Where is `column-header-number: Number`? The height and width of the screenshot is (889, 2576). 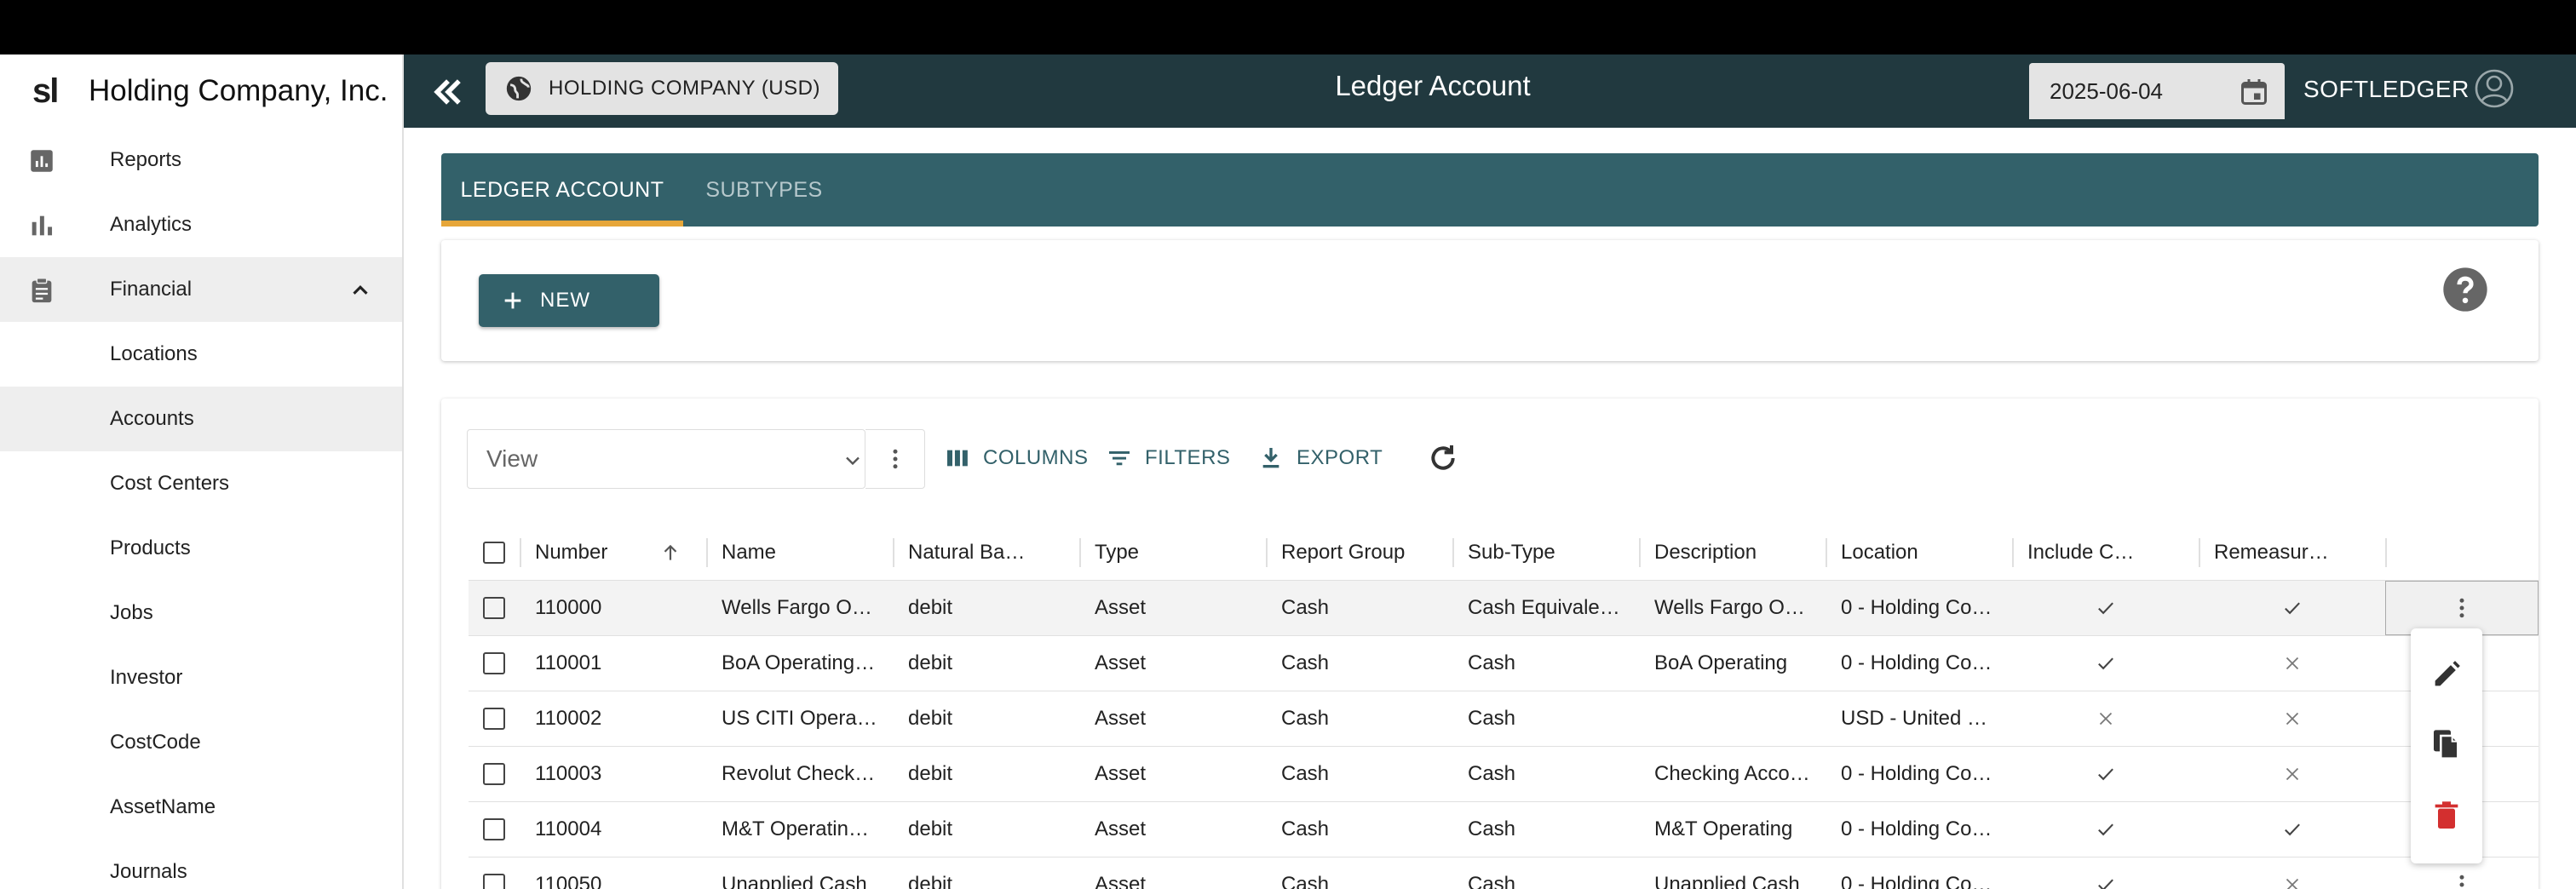
column-header-number: Number is located at coordinates (613, 552).